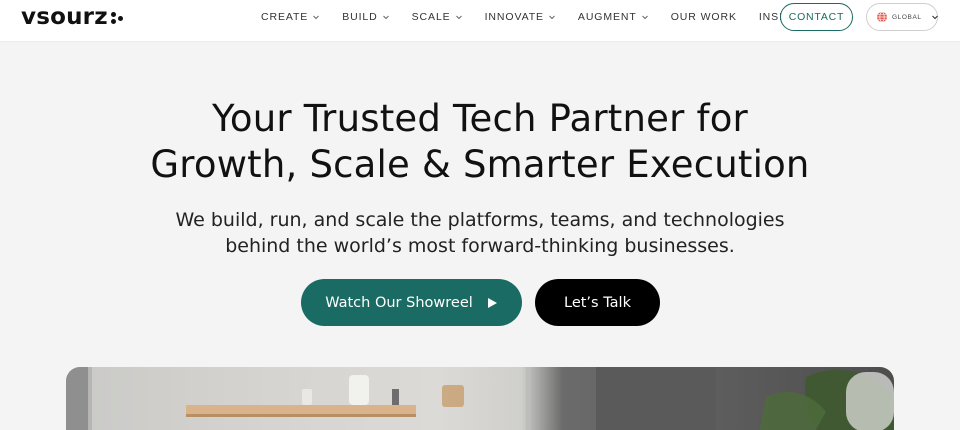 This screenshot has width=960, height=430. What do you see at coordinates (117, 18) in the screenshot?
I see `dots-icon` at bounding box center [117, 18].